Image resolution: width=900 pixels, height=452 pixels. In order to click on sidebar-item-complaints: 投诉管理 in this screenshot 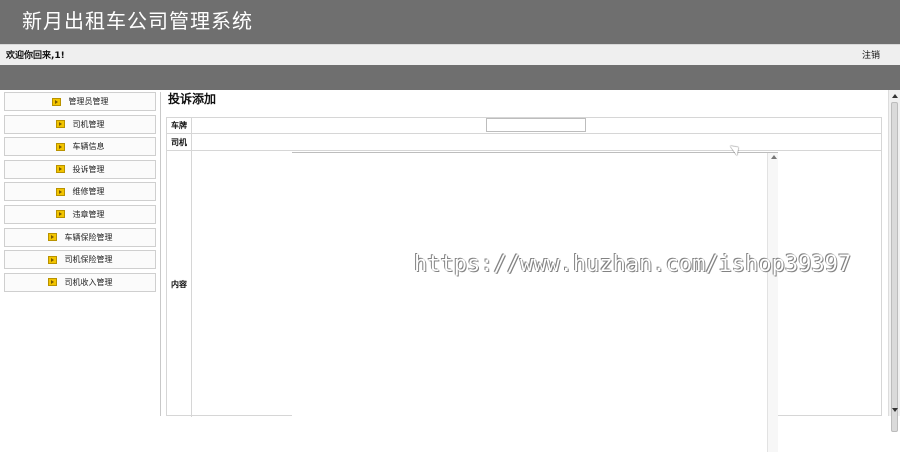, I will do `click(80, 169)`.